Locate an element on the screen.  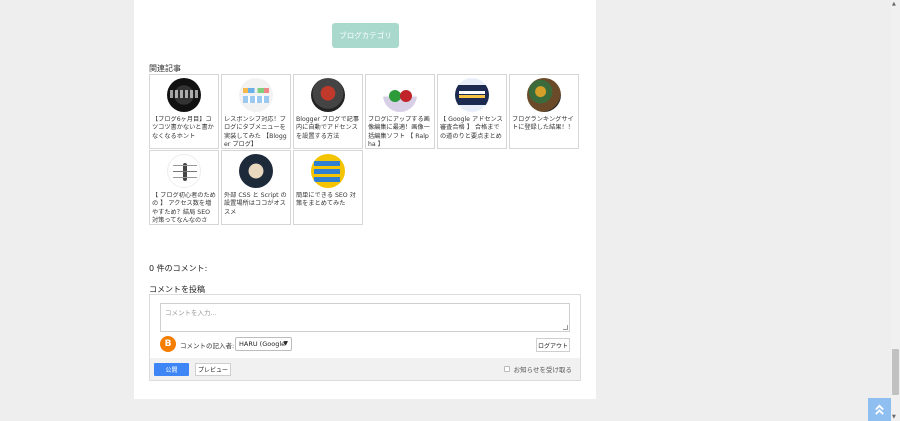
notify-checkbox is located at coordinates (506, 369).